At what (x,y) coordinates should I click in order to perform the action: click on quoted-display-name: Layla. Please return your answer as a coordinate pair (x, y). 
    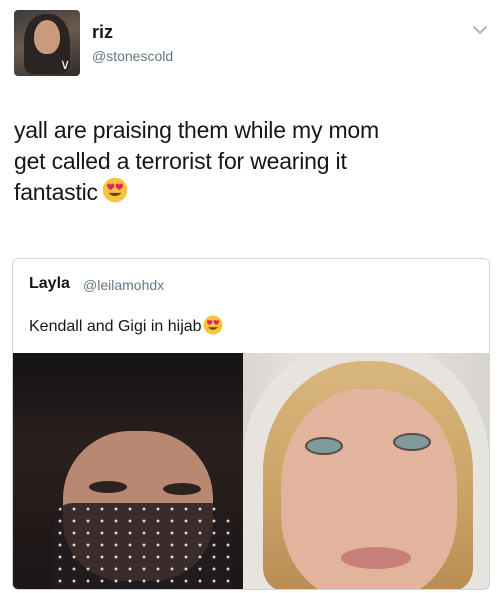
    Looking at the image, I should click on (49, 284).